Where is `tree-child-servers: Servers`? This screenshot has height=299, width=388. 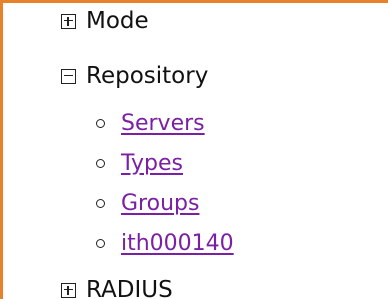
tree-child-servers: Servers is located at coordinates (165, 123).